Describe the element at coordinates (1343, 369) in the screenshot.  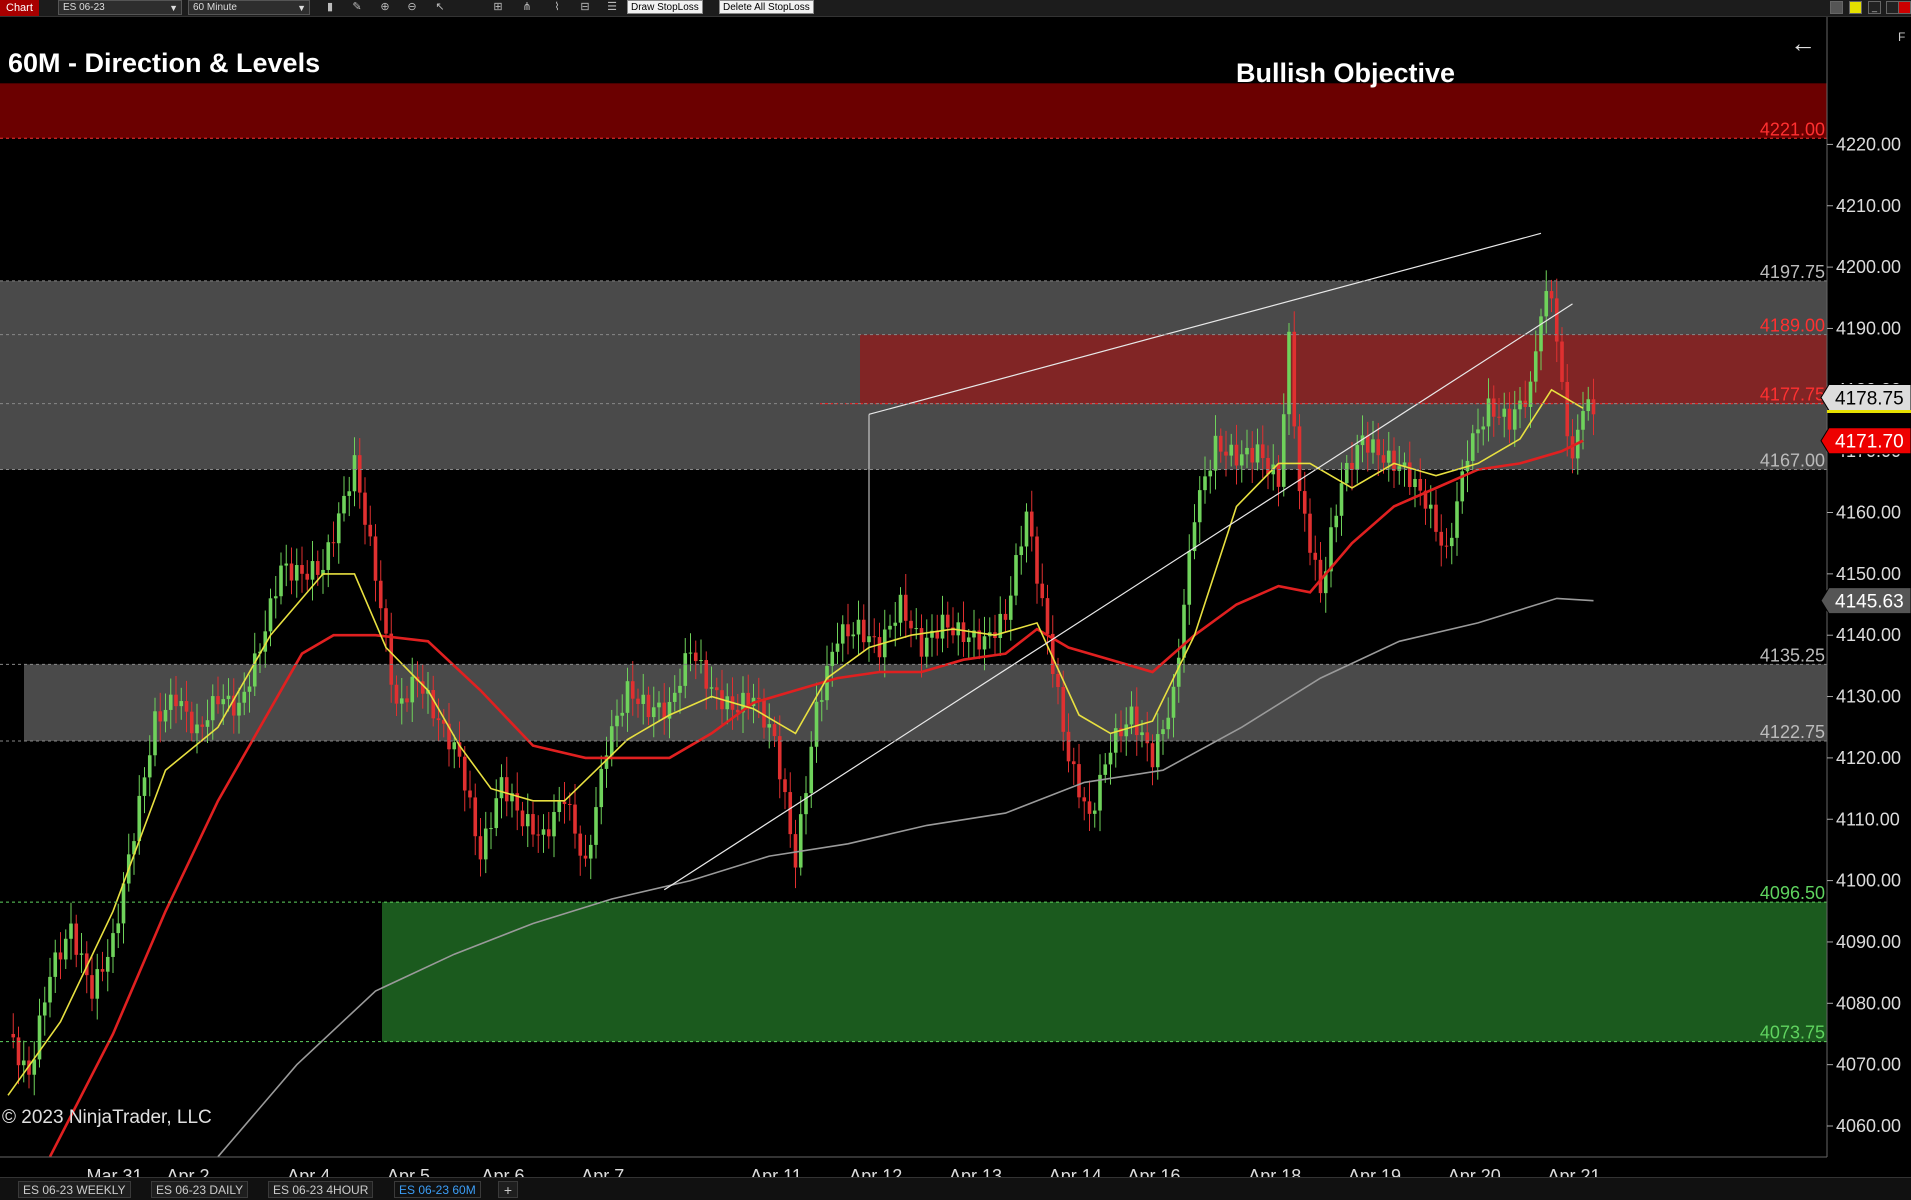
I see `zone-resistance` at that location.